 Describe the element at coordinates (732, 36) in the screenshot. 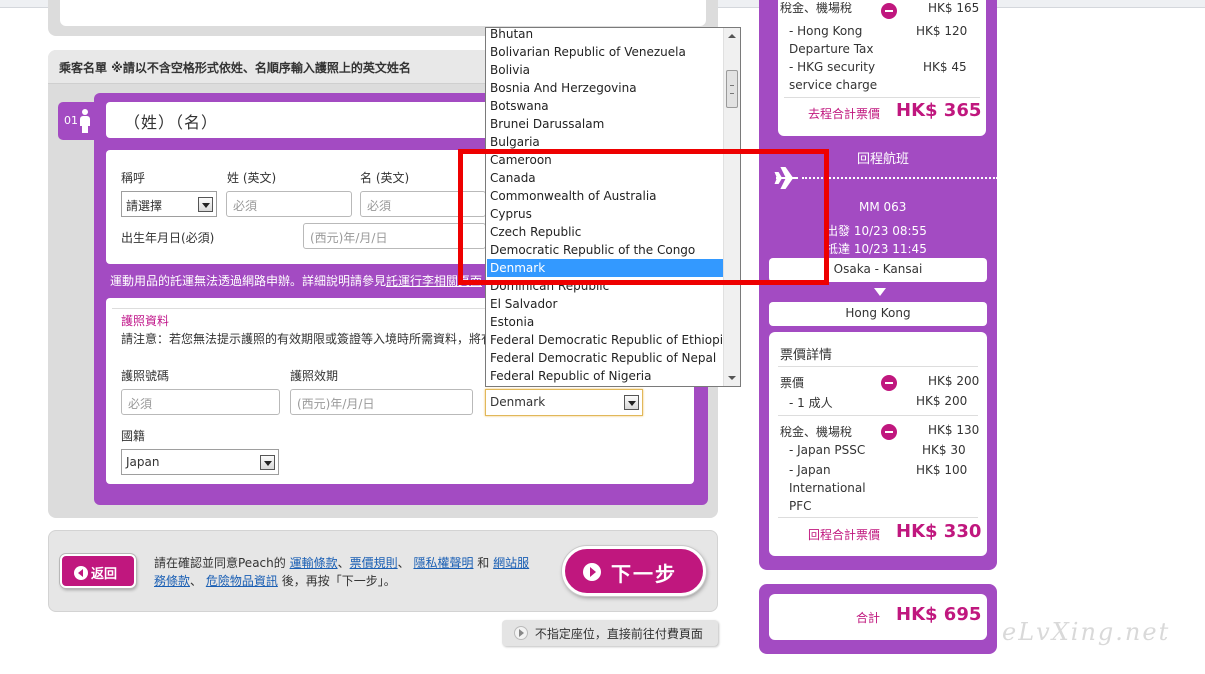

I see `scroll-up-icon` at that location.